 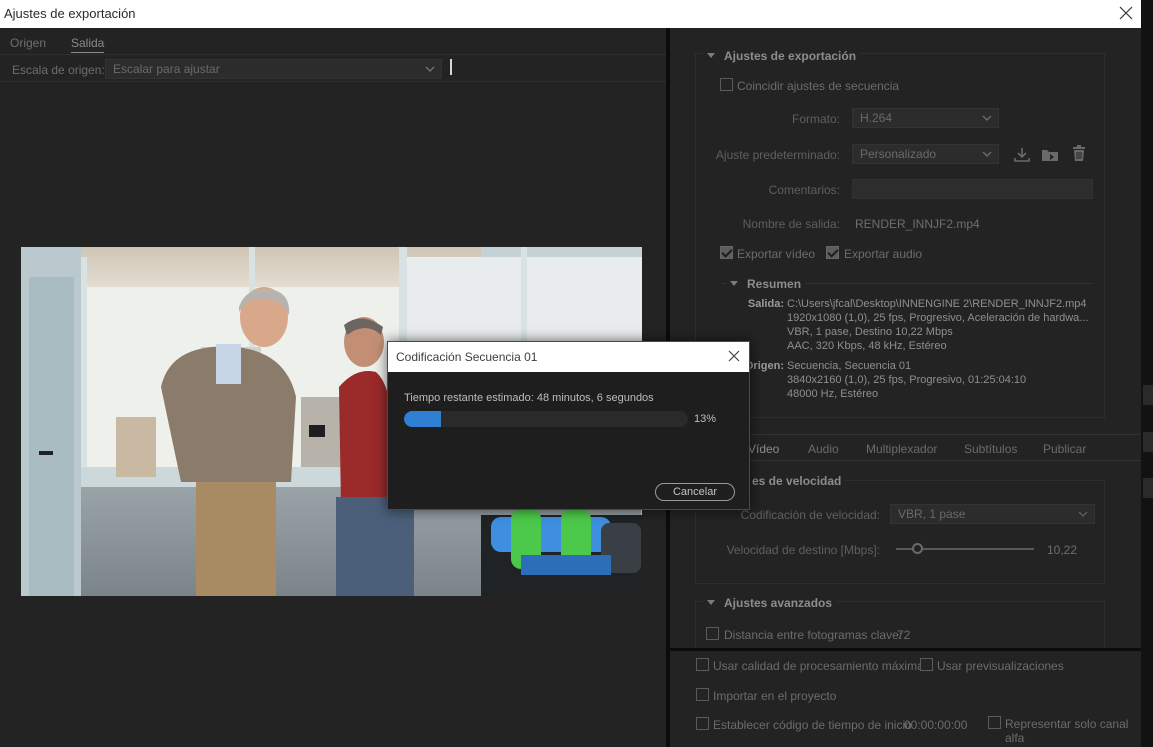 What do you see at coordinates (28, 43) in the screenshot?
I see `tab-origen: Origen` at bounding box center [28, 43].